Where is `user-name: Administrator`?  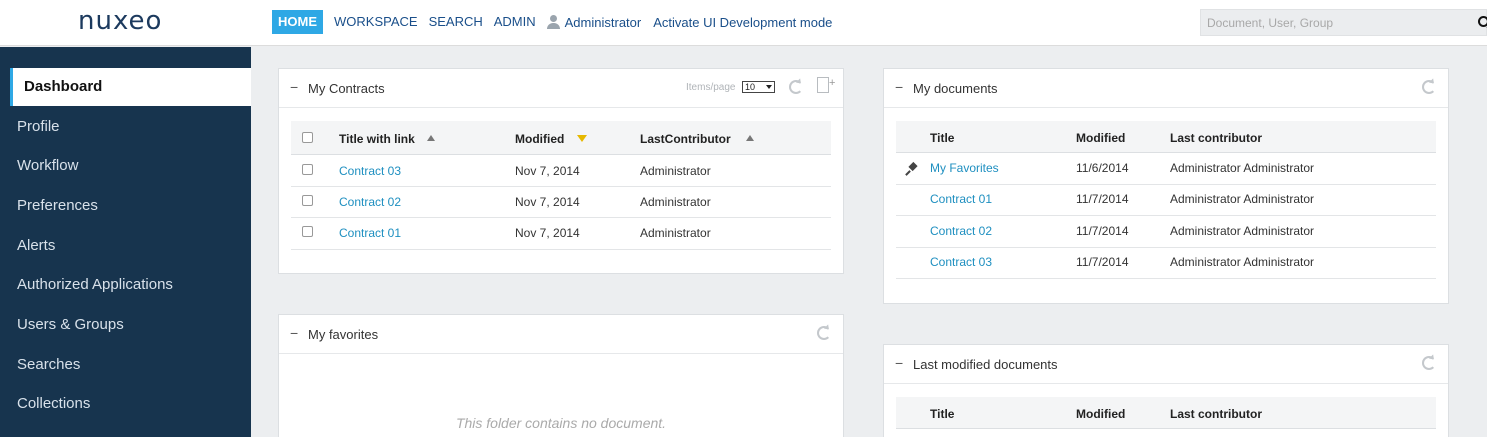 user-name: Administrator is located at coordinates (603, 22).